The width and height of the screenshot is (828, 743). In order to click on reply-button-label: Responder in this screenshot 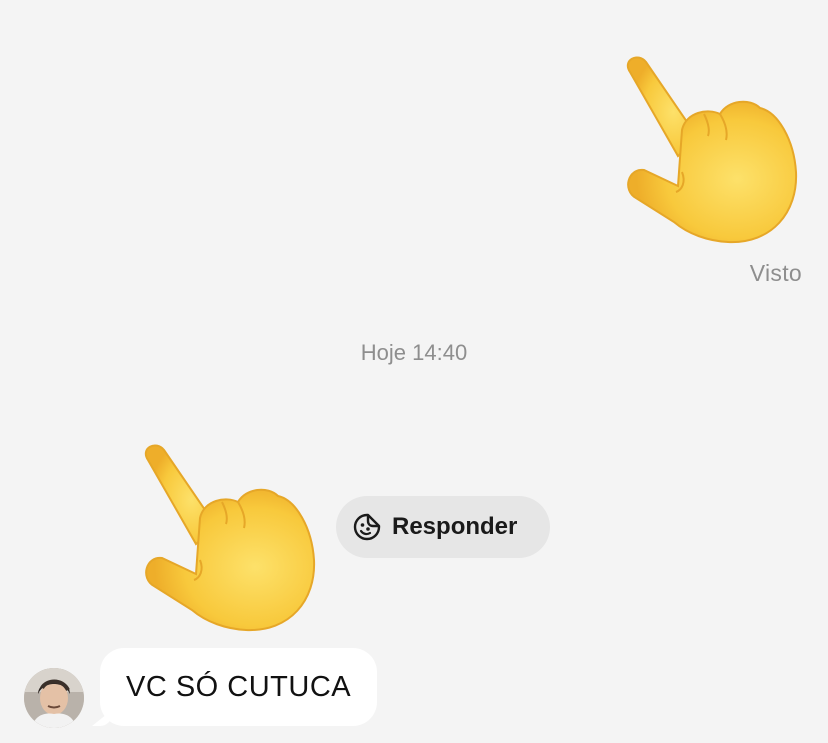, I will do `click(455, 526)`.